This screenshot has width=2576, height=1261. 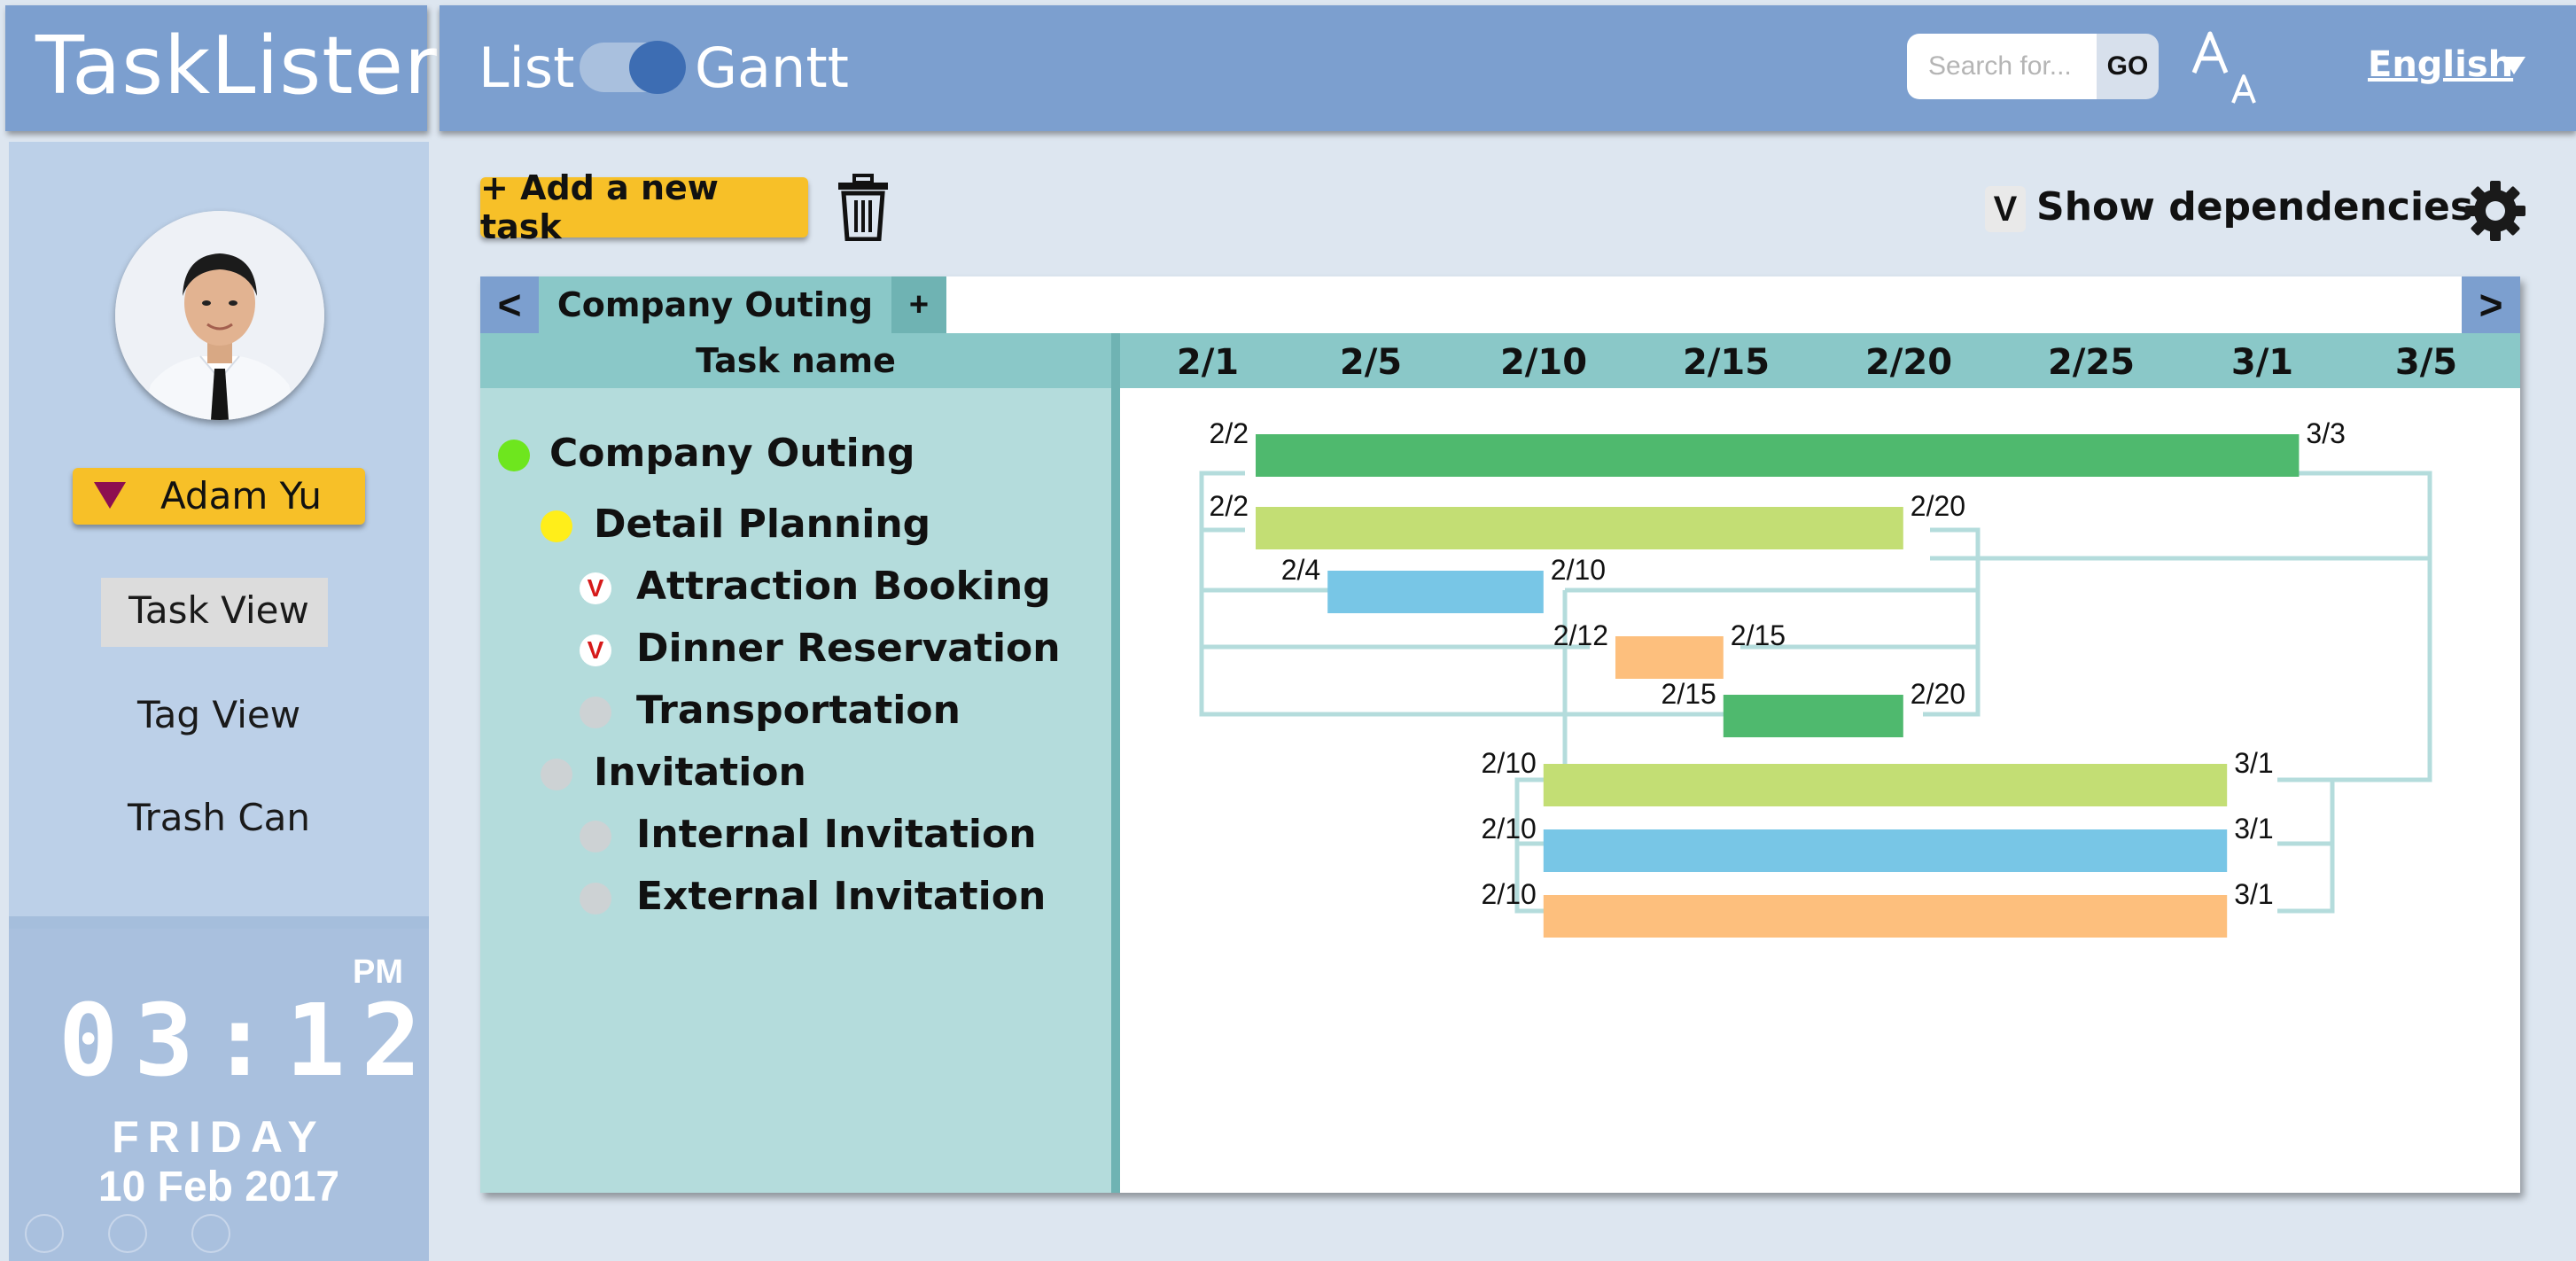 I want to click on home-icon, so click(x=45, y=1233).